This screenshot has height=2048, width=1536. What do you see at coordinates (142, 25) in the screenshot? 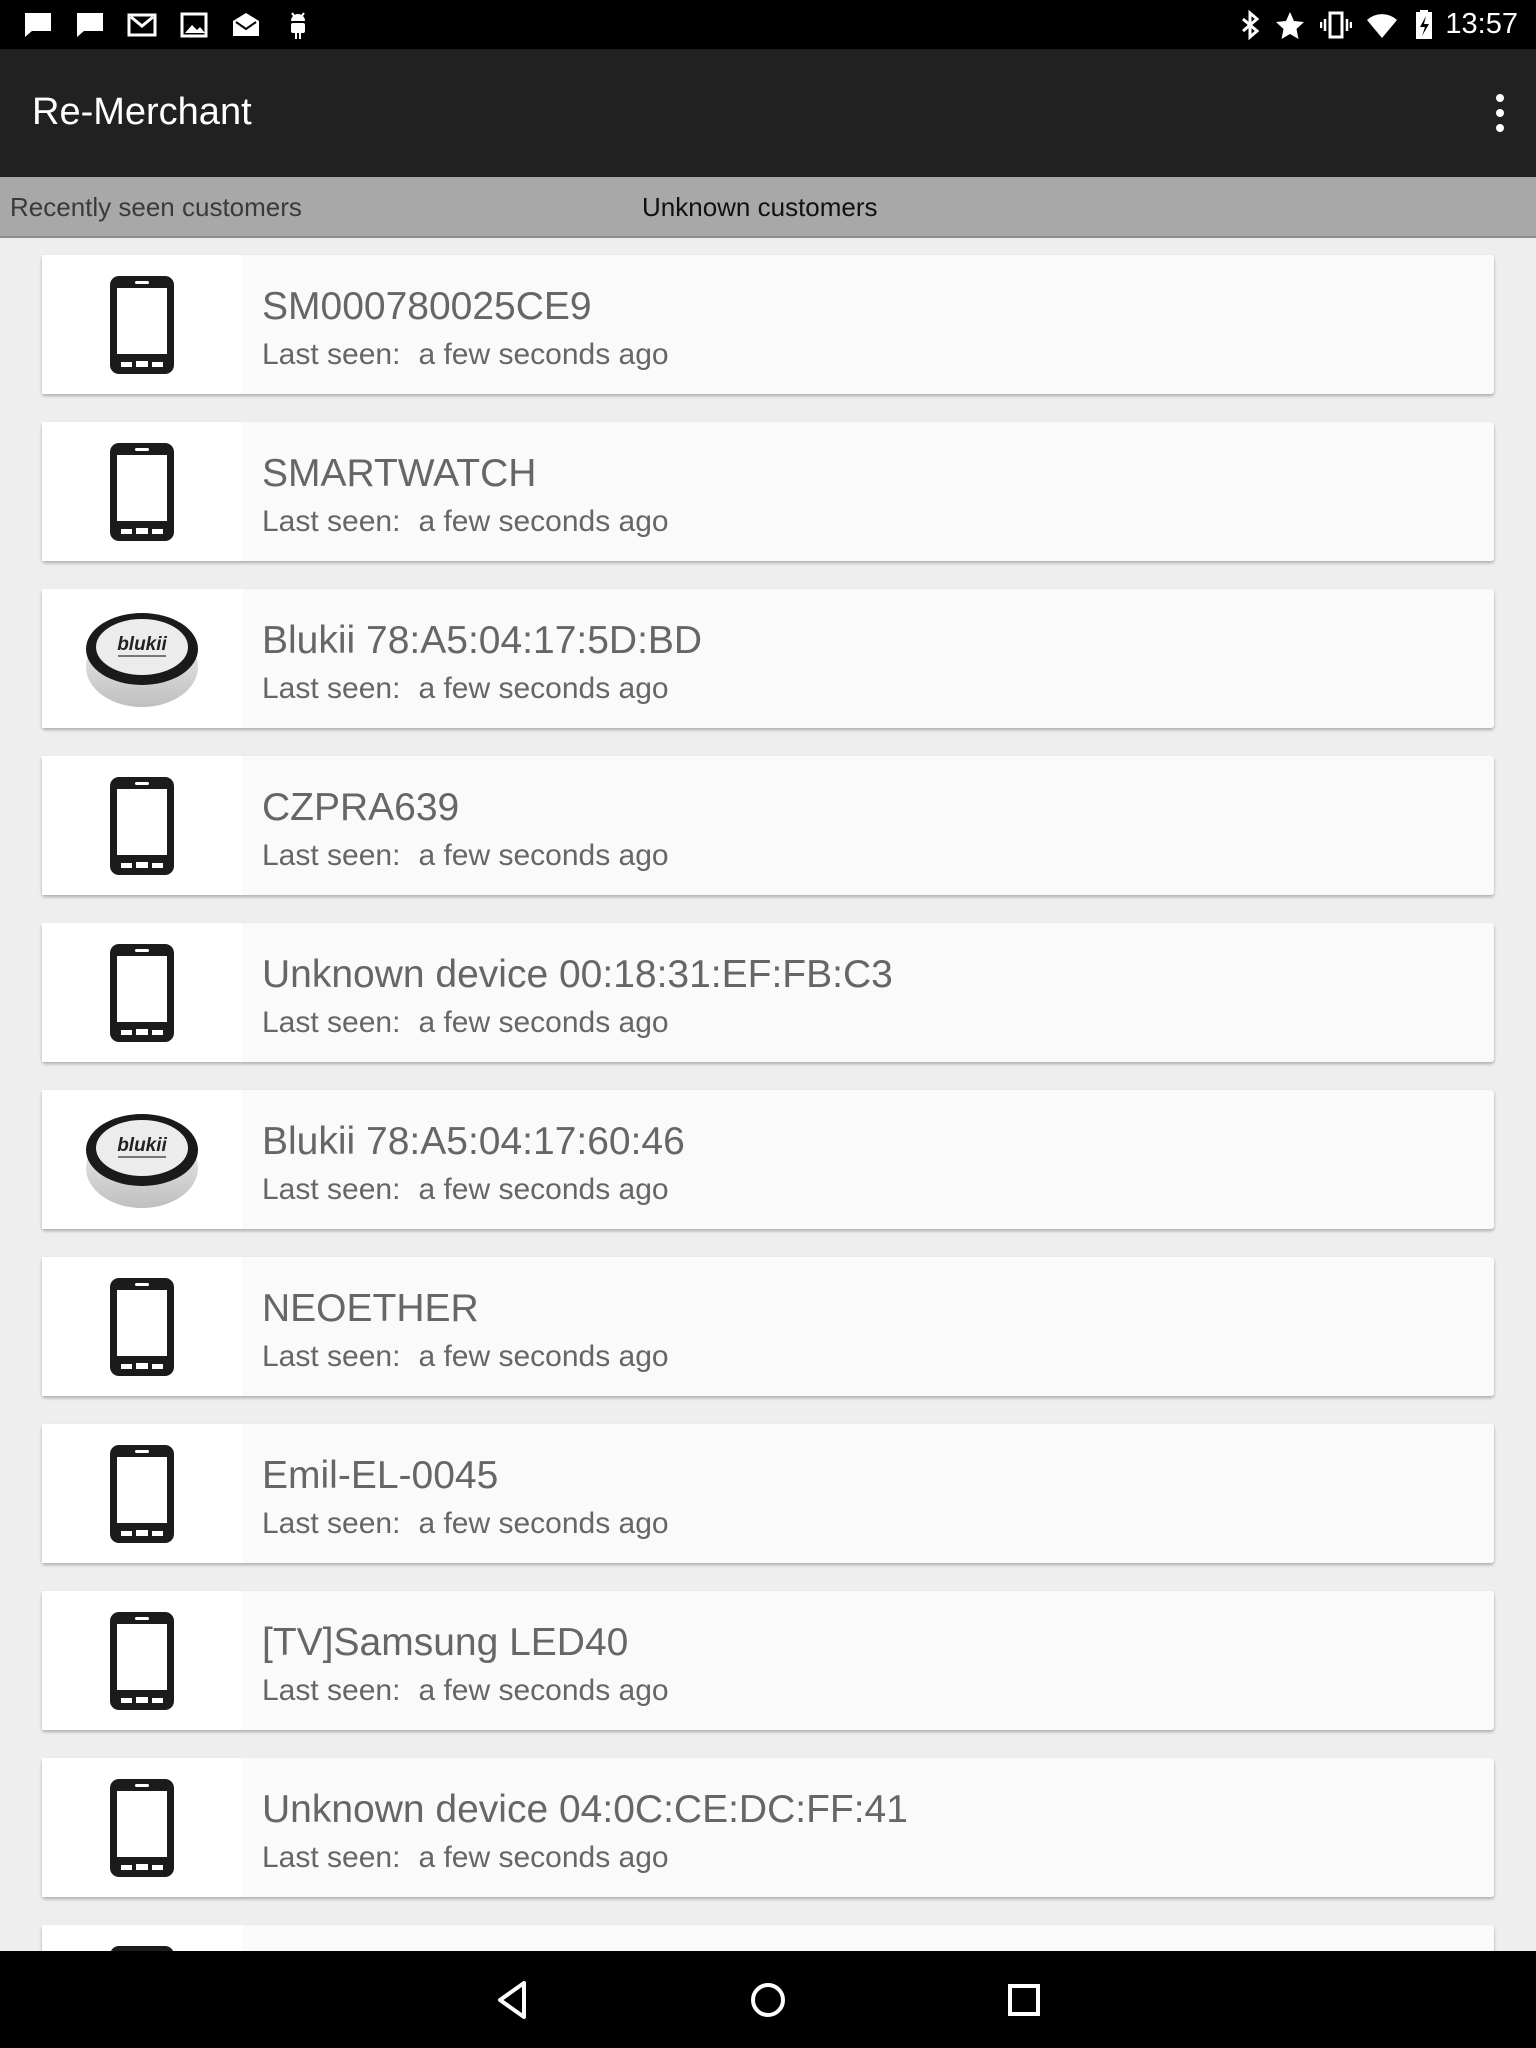
I see `gmail-icon` at bounding box center [142, 25].